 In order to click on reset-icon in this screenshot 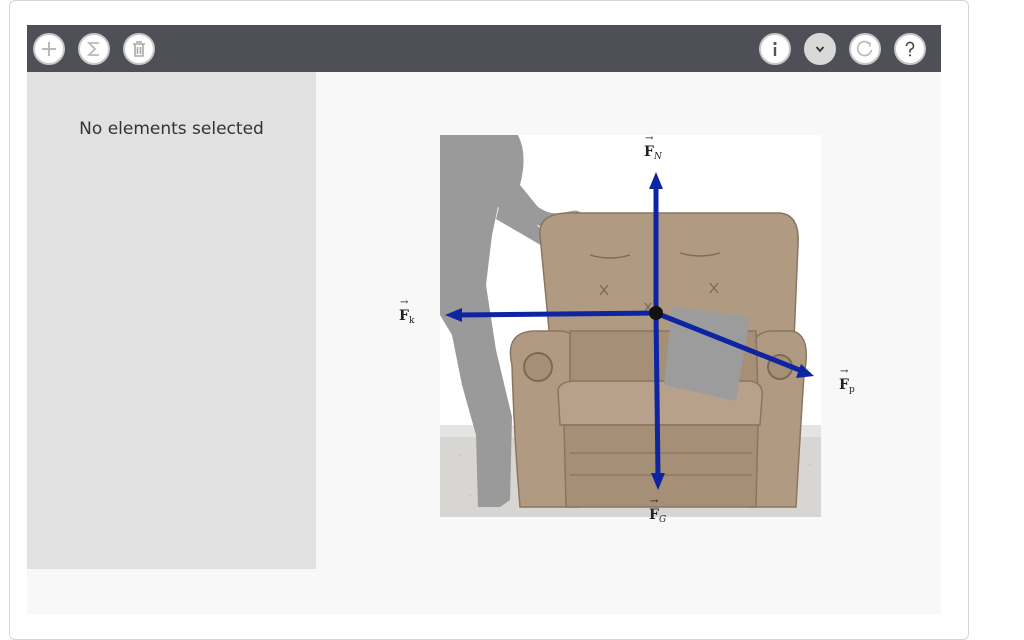, I will do `click(864, 48)`.